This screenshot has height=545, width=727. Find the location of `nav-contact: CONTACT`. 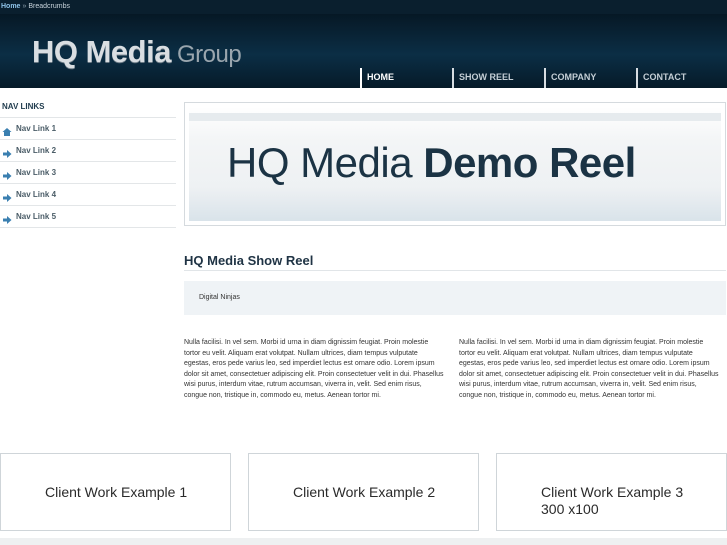

nav-contact: CONTACT is located at coordinates (681, 78).